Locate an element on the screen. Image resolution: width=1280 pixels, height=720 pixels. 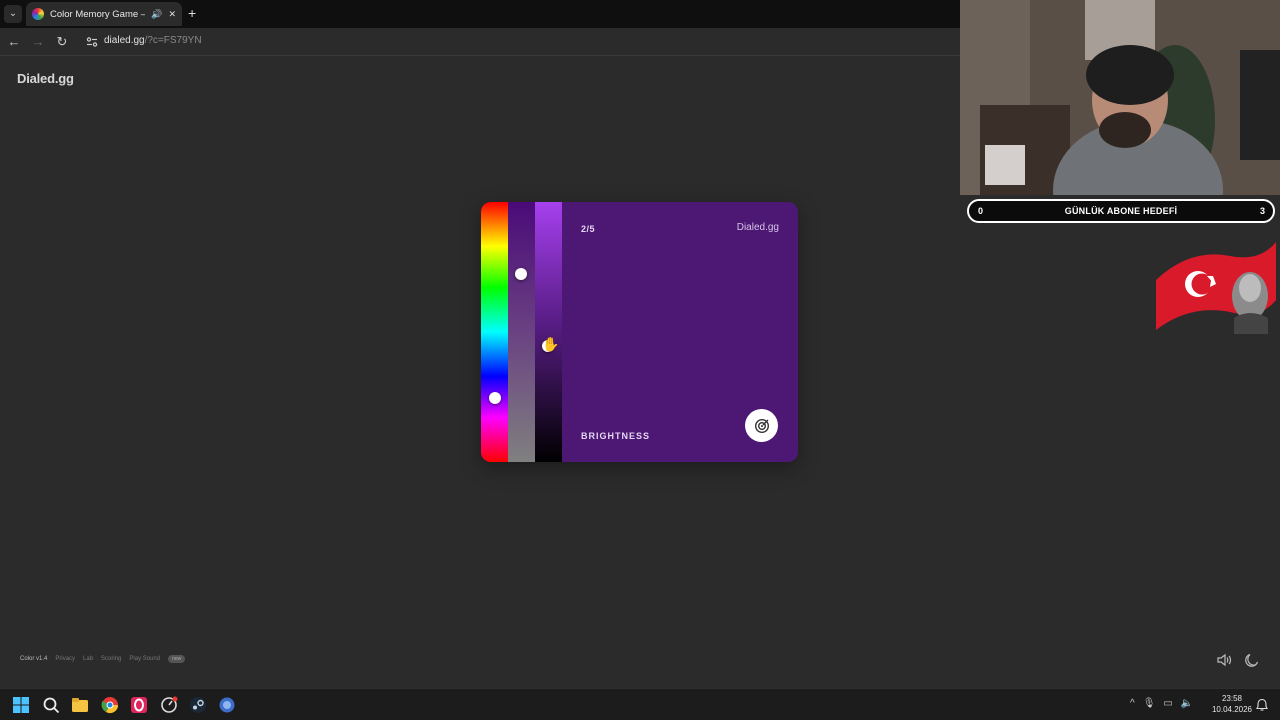
address-bar: dialed.gg/?c=FS79YN is located at coordinates (153, 40).